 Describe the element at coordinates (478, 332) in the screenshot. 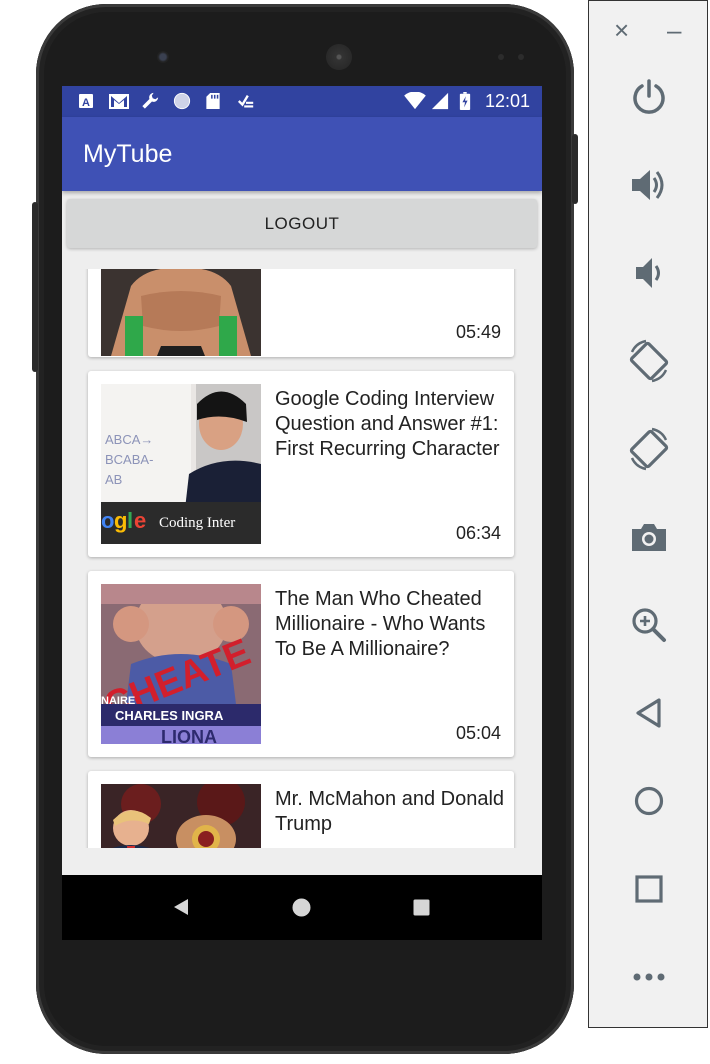

I see `video-duration: 05:49` at that location.